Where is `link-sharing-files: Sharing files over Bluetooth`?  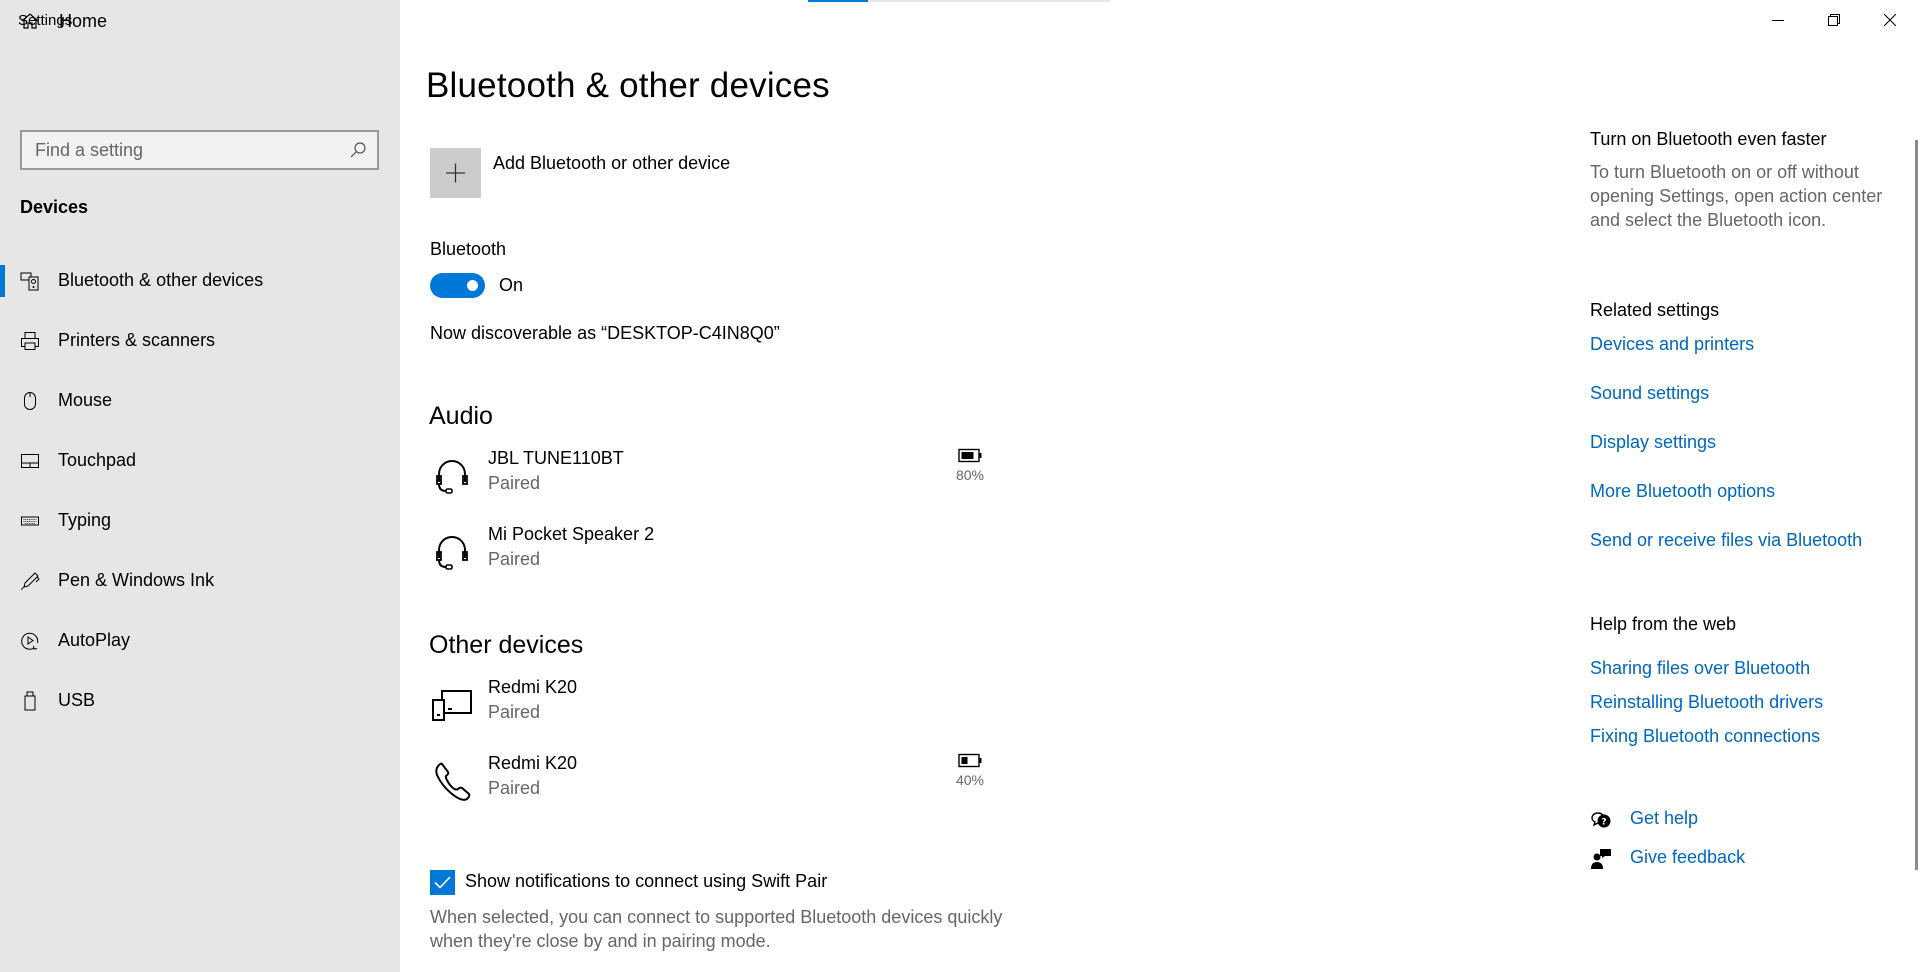
link-sharing-files: Sharing files over Bluetooth is located at coordinates (1700, 668).